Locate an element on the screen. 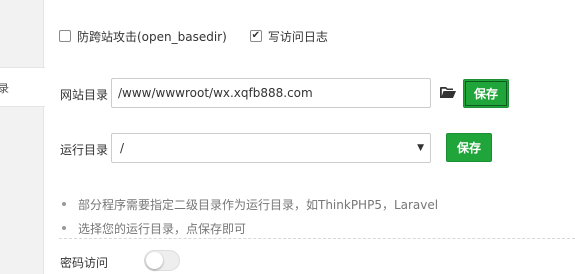 This screenshot has height=274, width=575. checkmark-icon: ✔ is located at coordinates (255, 35).